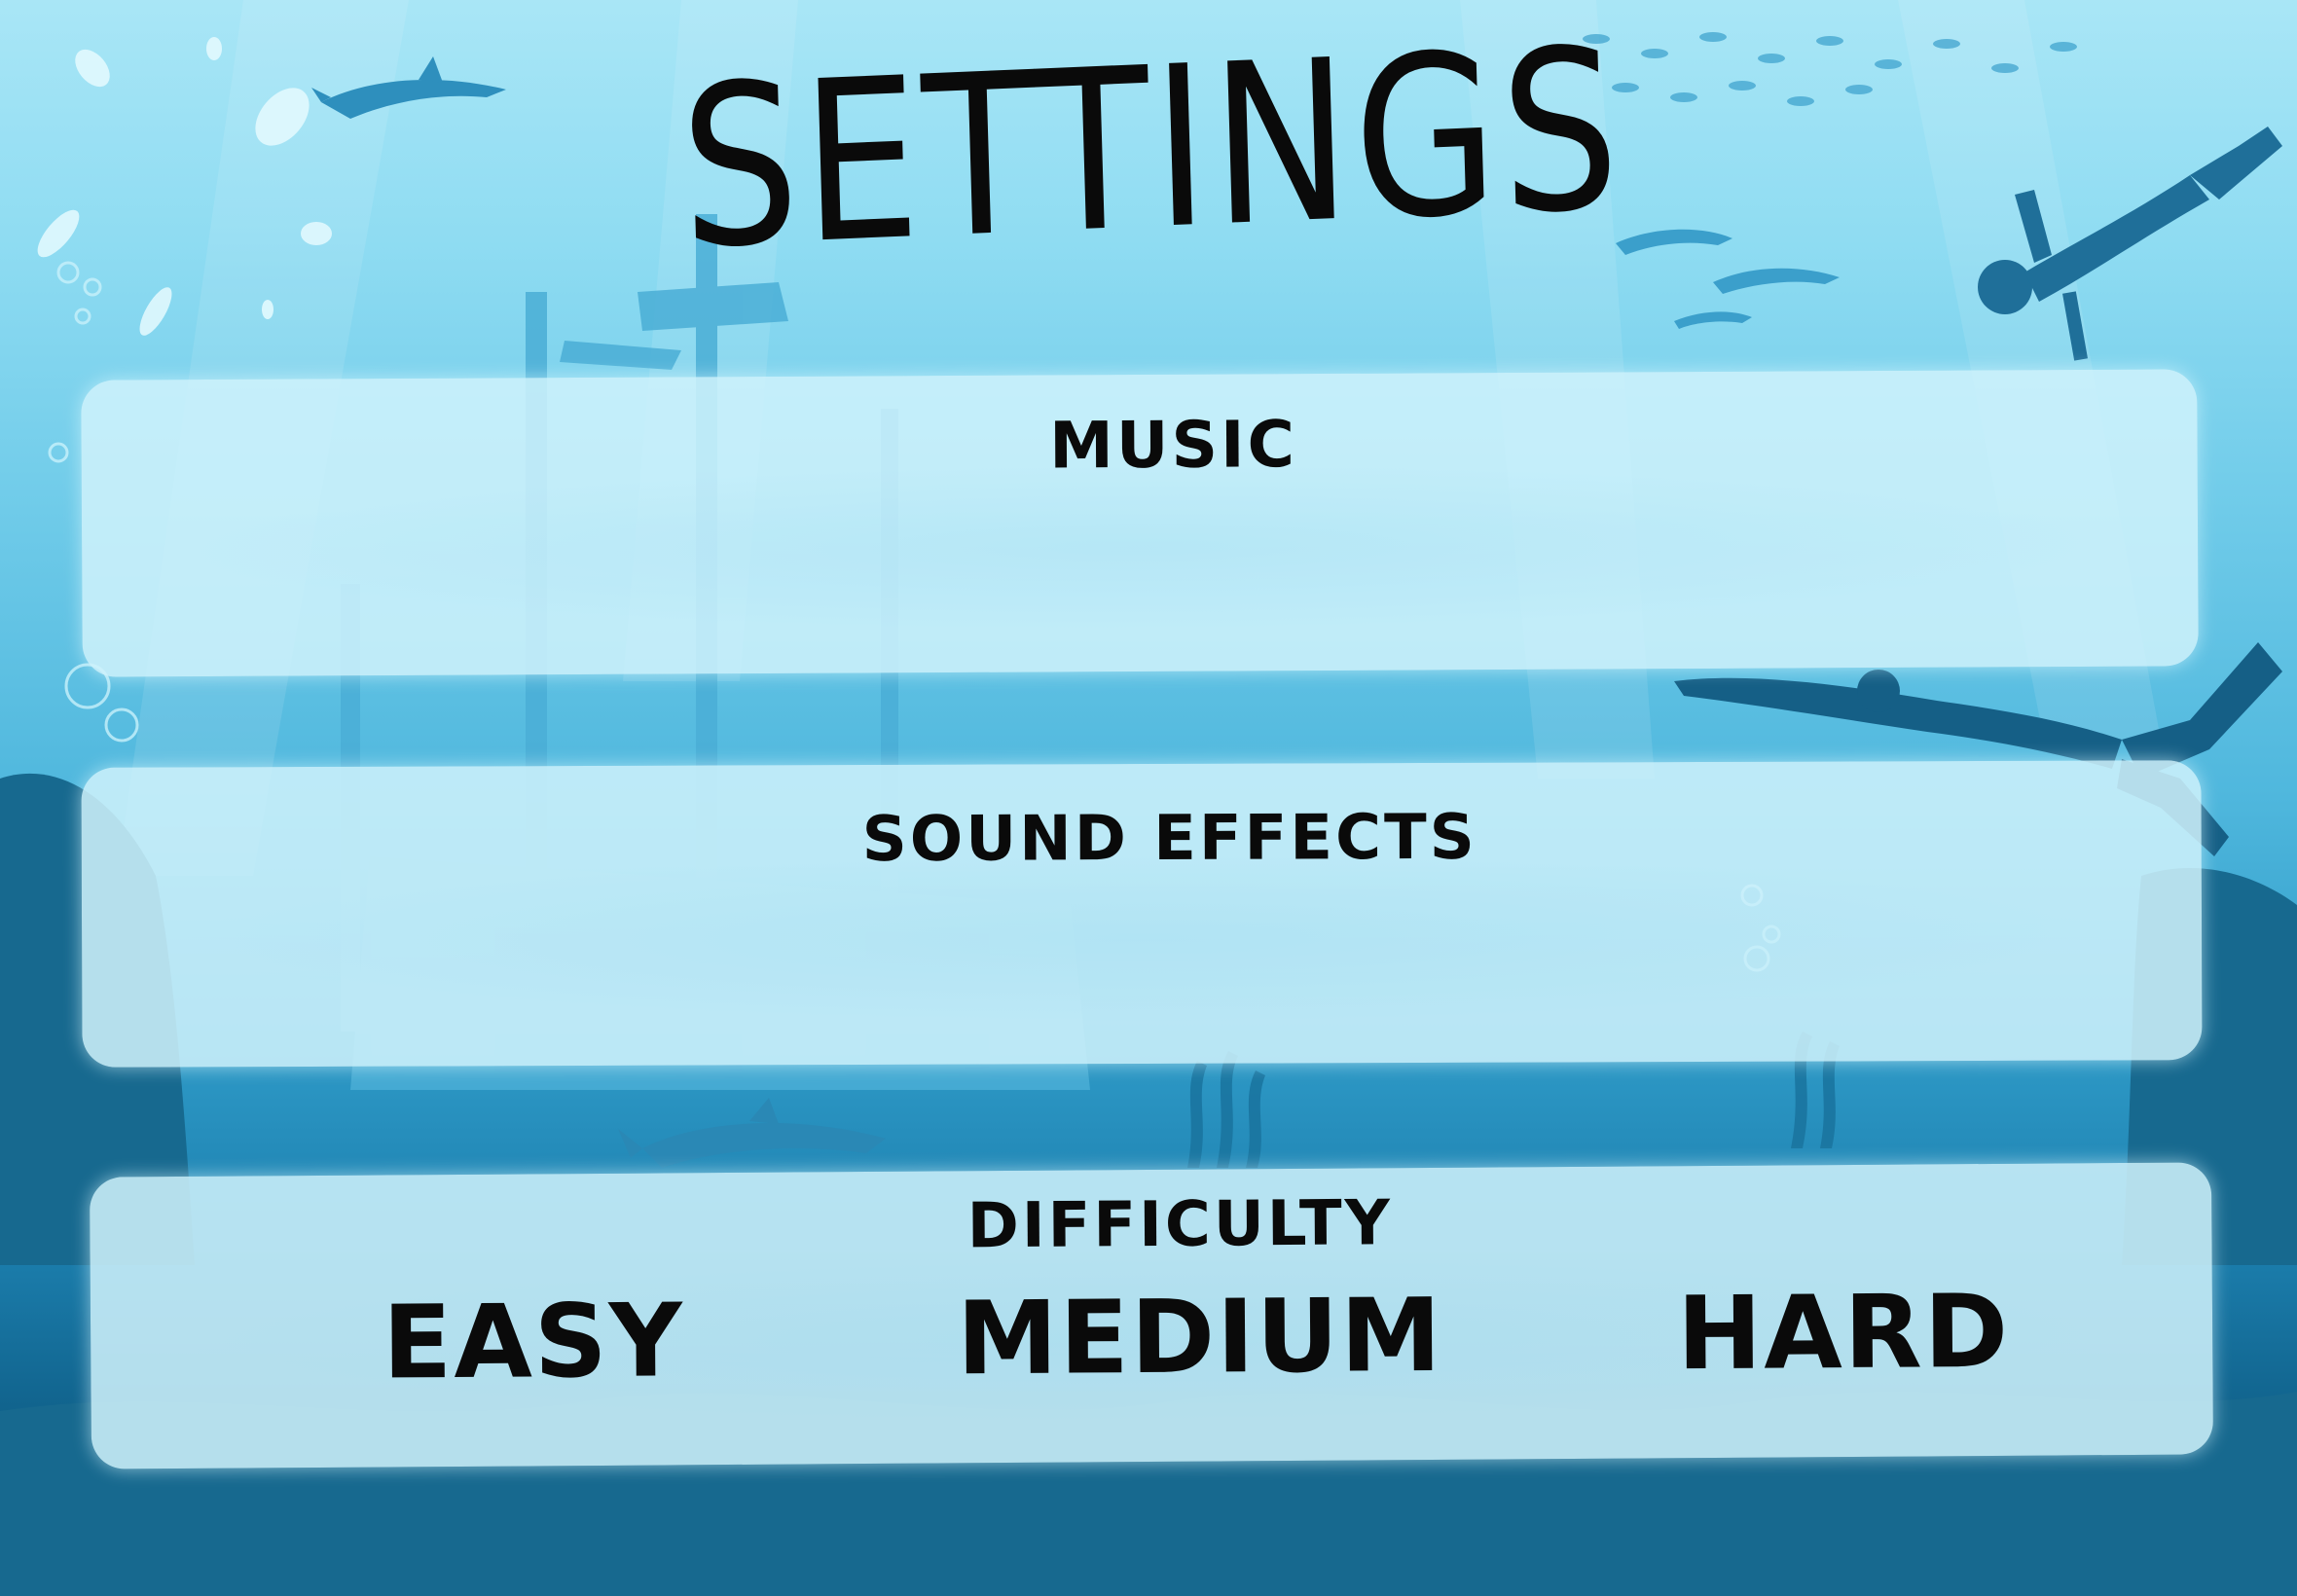 This screenshot has height=1596, width=2297. I want to click on dolphins-silhouette, so click(1728, 279).